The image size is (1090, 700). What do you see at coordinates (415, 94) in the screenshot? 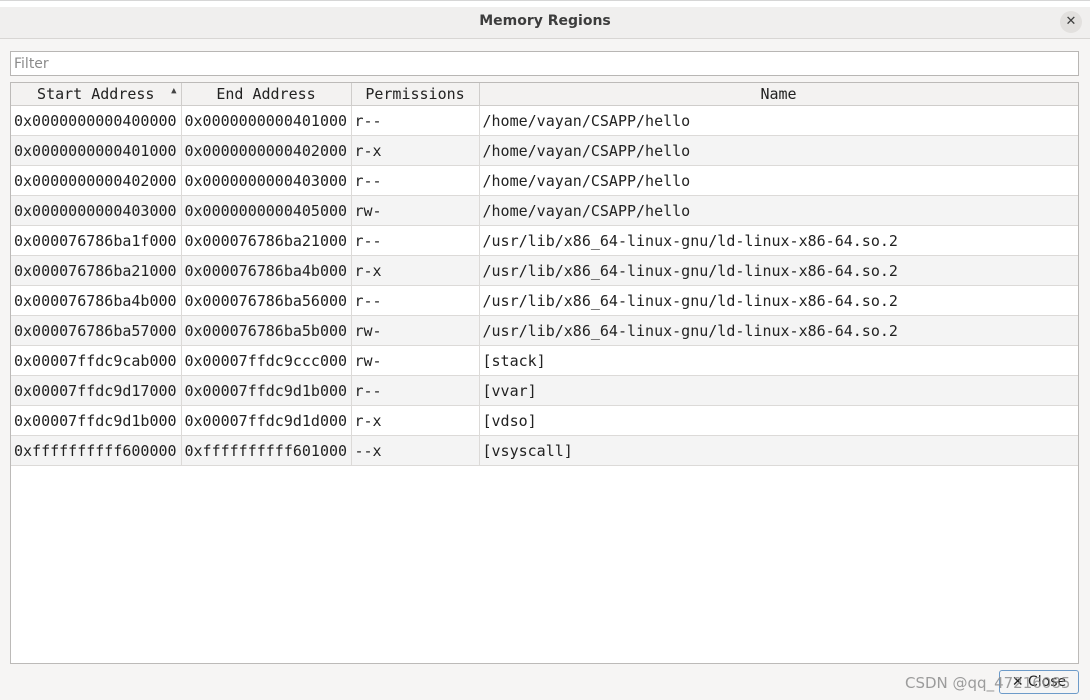
I see `column-header-permissions: Permissions` at bounding box center [415, 94].